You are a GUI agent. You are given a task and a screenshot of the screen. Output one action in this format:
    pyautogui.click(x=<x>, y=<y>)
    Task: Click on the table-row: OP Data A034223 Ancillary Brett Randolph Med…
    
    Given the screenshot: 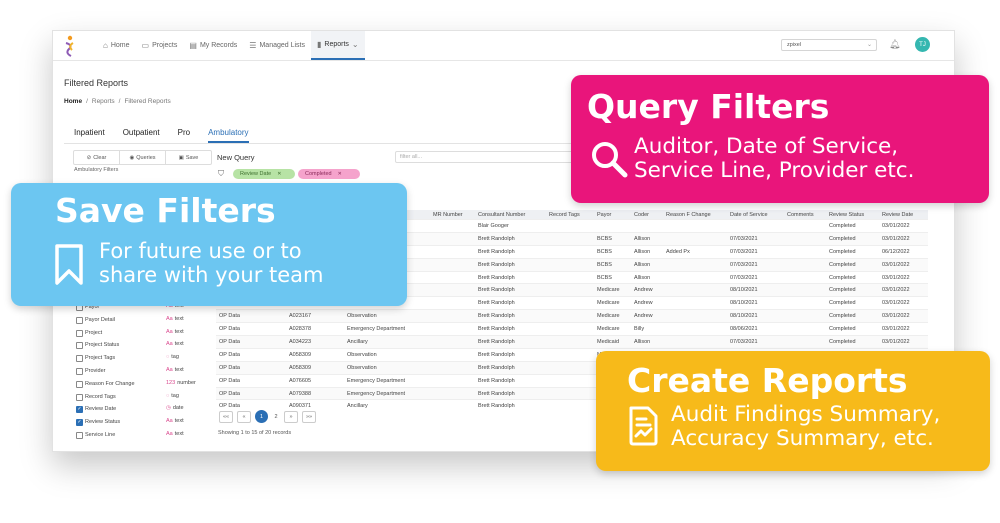 What is the action you would take?
    pyautogui.click(x=572, y=342)
    